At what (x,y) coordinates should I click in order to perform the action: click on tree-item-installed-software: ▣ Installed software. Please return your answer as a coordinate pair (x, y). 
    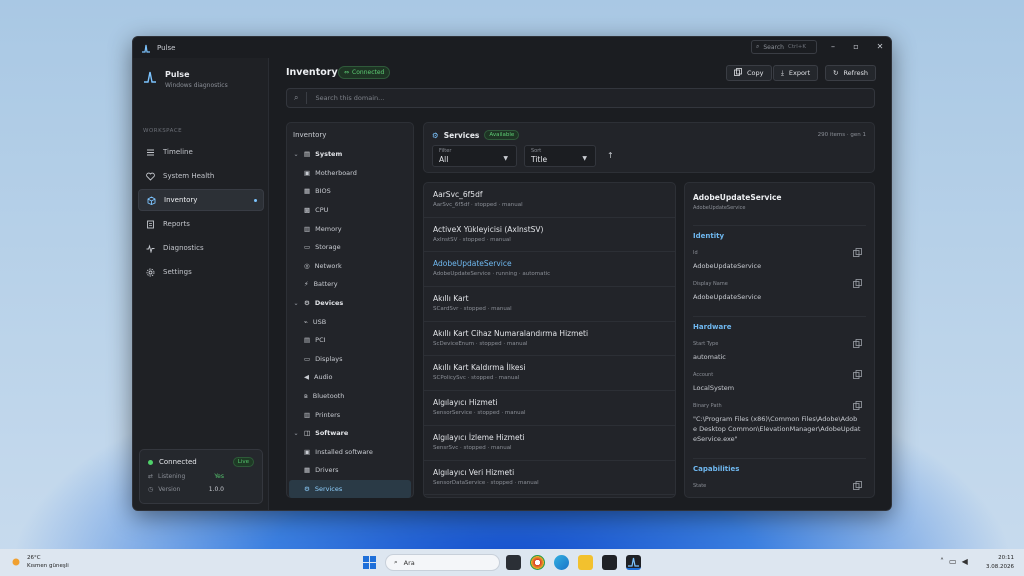
    Looking at the image, I should click on (350, 452).